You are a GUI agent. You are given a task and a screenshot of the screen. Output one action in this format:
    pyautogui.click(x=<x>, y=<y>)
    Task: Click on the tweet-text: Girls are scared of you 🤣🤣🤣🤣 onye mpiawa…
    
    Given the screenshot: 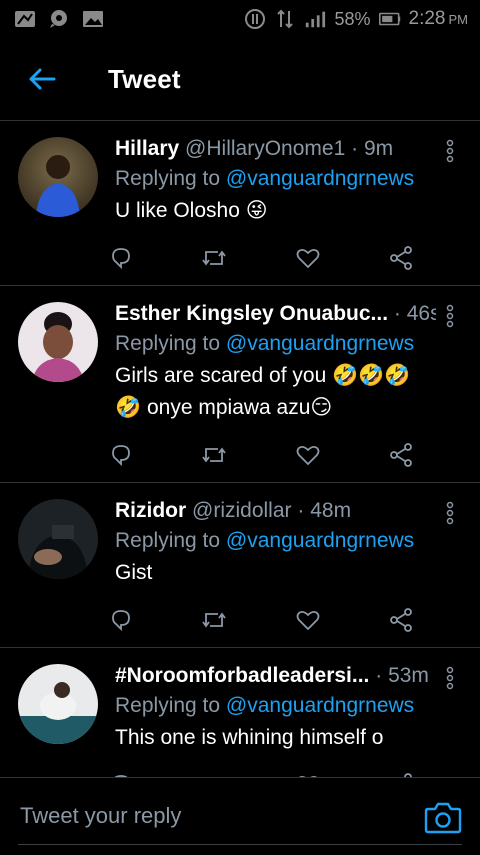 What is the action you would take?
    pyautogui.click(x=263, y=391)
    